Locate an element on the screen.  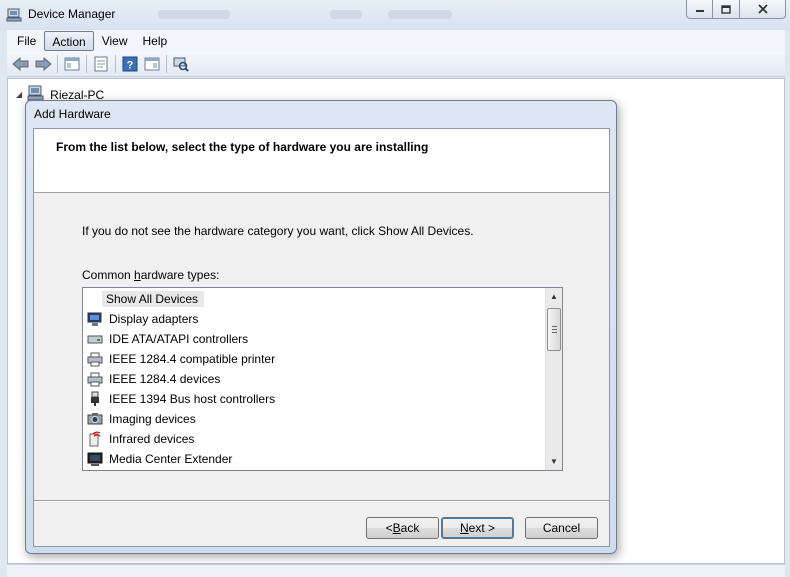
cancel-button: Cancel is located at coordinates (561, 528).